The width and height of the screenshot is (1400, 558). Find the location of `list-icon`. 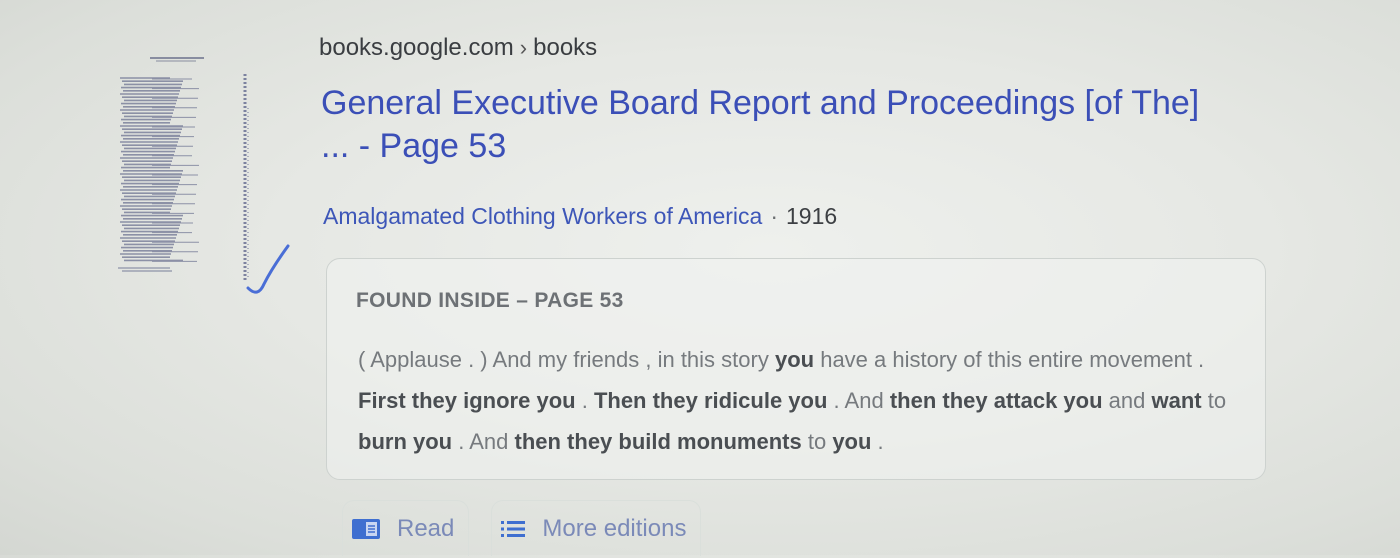

list-icon is located at coordinates (513, 529).